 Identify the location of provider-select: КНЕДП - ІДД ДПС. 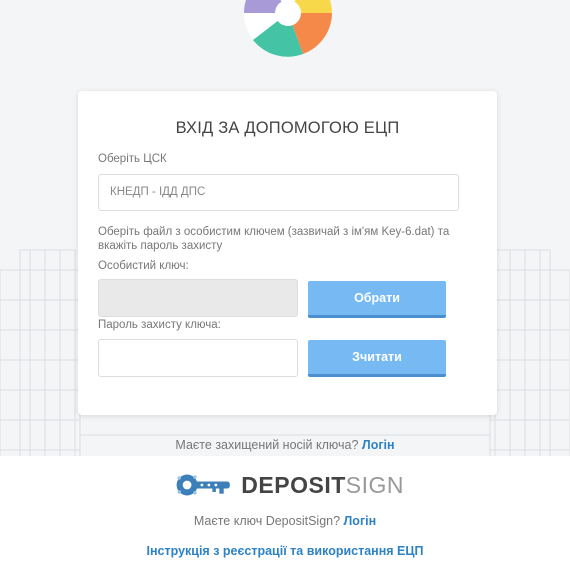
(278, 192).